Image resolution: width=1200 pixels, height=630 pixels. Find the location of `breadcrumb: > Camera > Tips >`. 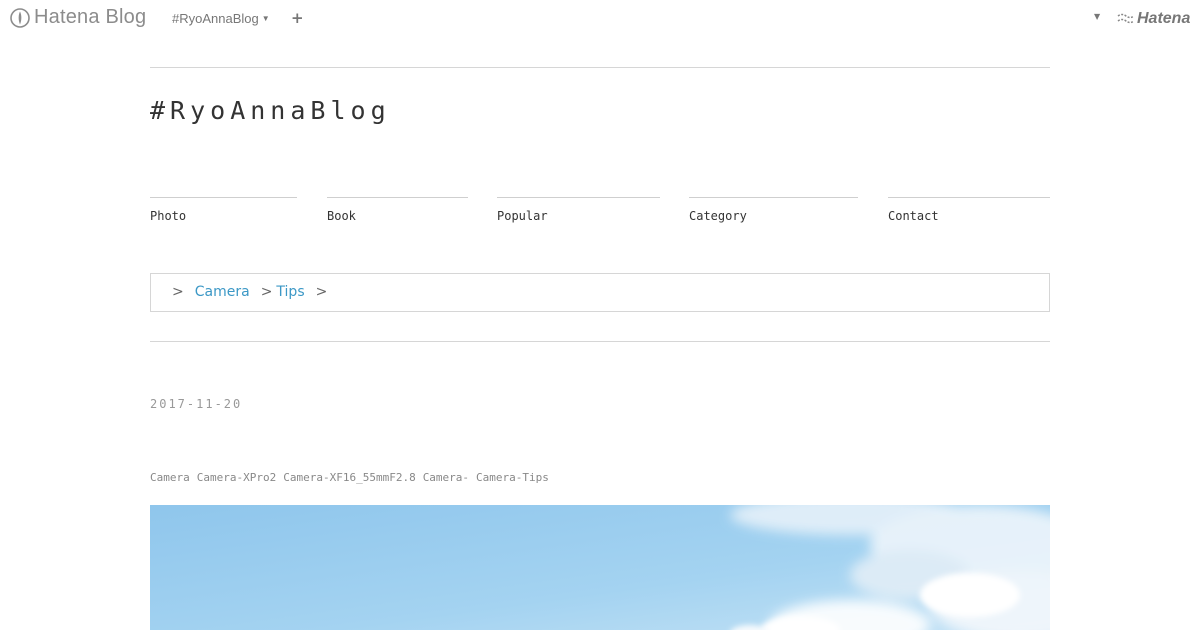

breadcrumb: > Camera > Tips > is located at coordinates (600, 292).